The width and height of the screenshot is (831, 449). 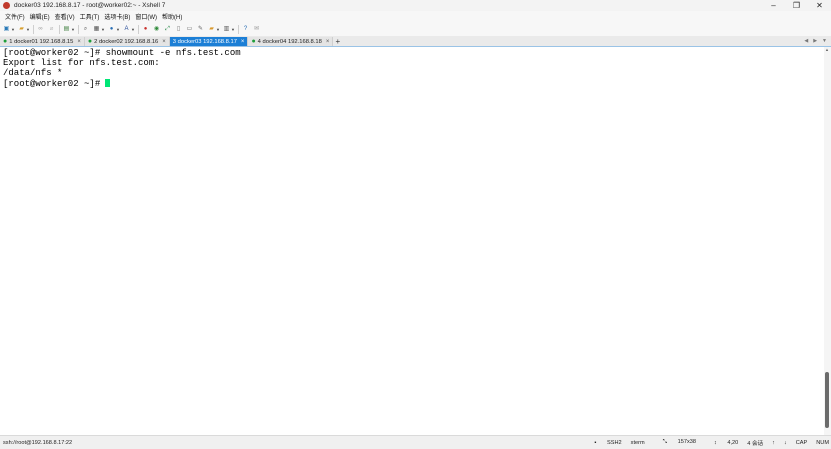 I want to click on download-icon: ↓, so click(x=785, y=442).